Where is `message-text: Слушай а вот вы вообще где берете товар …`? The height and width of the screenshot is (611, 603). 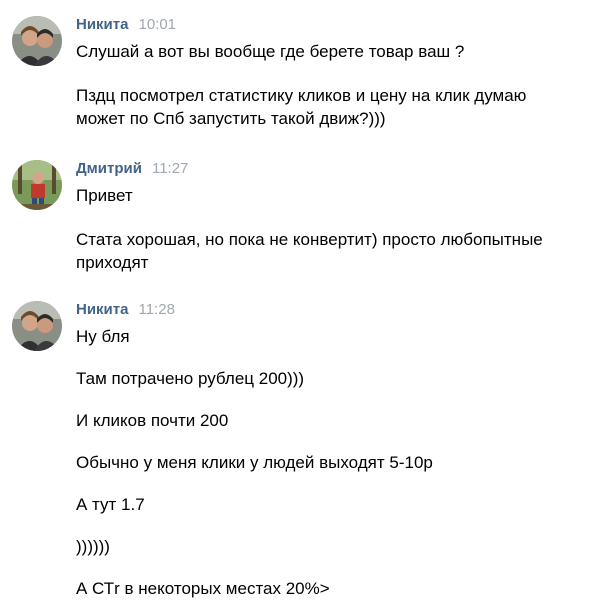 message-text: Слушай а вот вы вообще где берете товар … is located at coordinates (270, 51).